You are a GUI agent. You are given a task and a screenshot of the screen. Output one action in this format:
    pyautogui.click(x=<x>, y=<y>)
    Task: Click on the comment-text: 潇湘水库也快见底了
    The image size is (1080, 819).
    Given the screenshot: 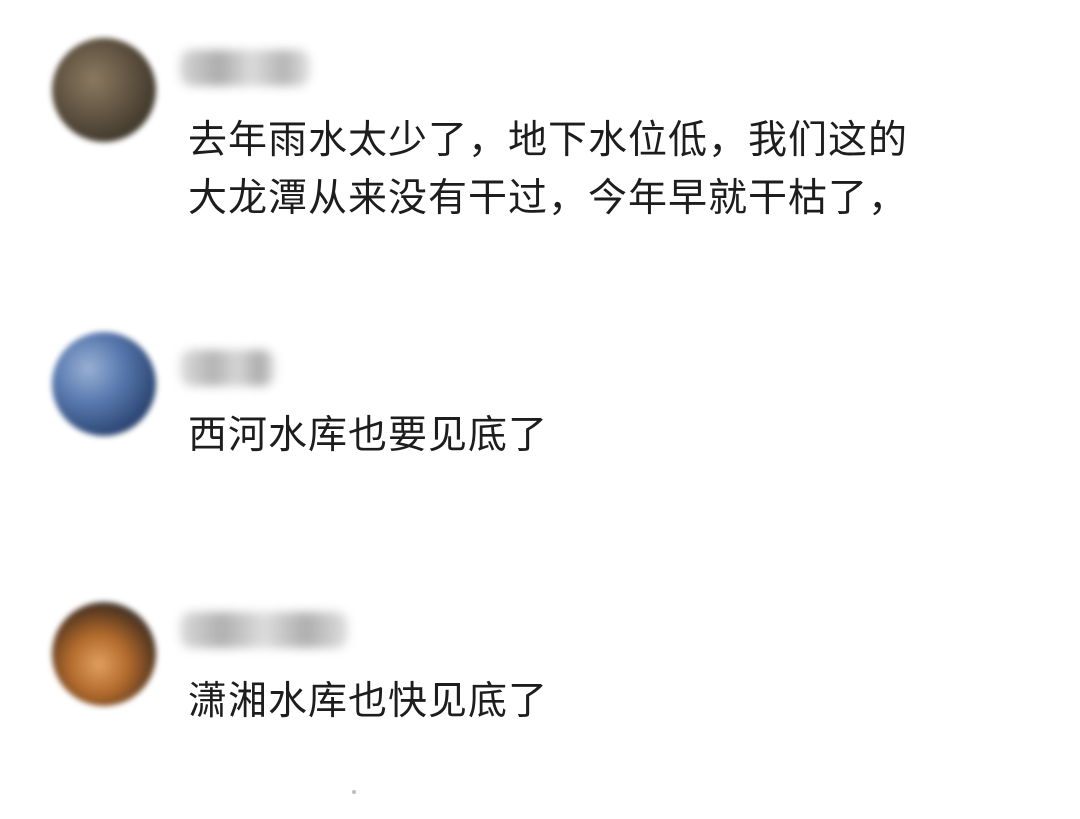 What is the action you would take?
    pyautogui.click(x=368, y=701)
    